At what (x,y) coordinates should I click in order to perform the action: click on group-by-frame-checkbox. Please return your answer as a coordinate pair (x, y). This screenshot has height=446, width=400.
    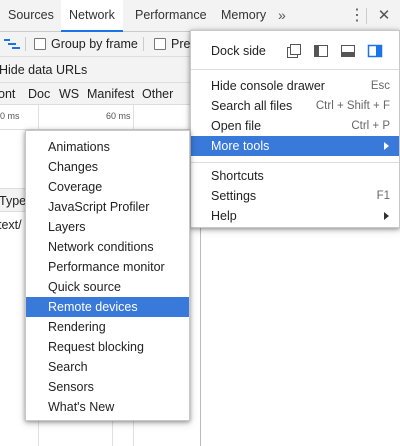
    Looking at the image, I should click on (40, 44).